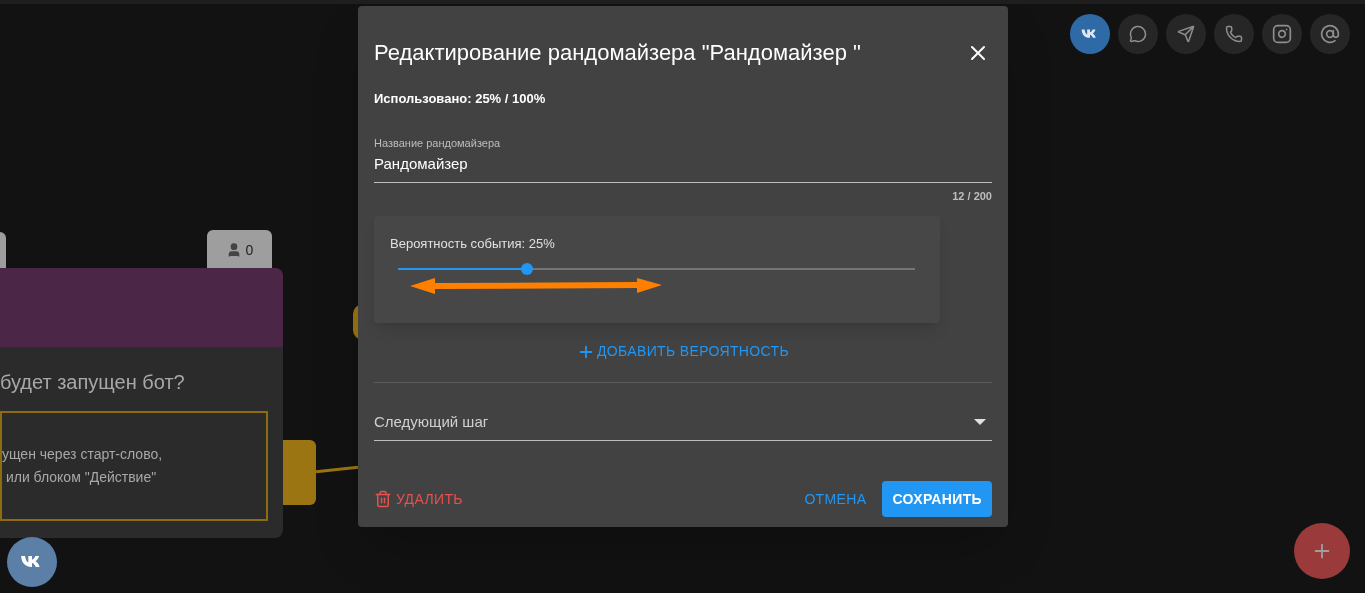 This screenshot has height=593, width=1365. I want to click on vk-button, so click(32, 562).